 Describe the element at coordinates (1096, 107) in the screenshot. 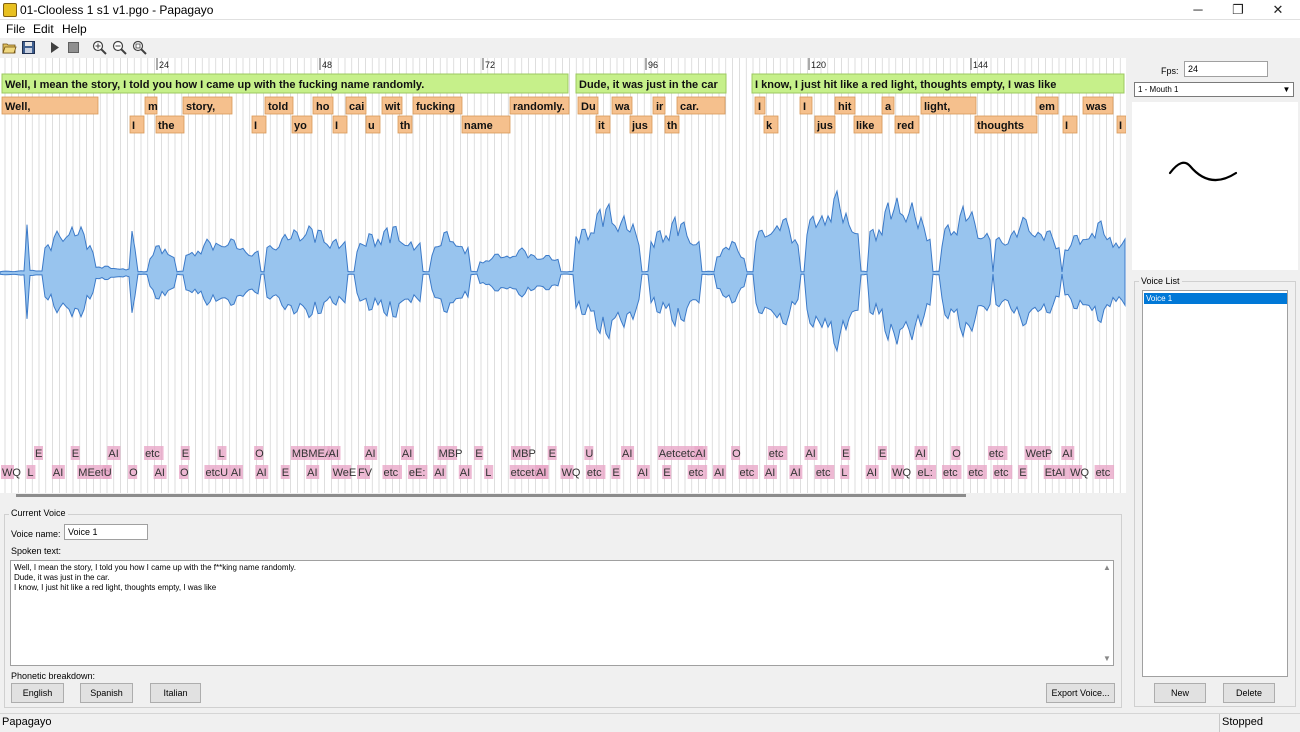

I see `word-text: was` at that location.